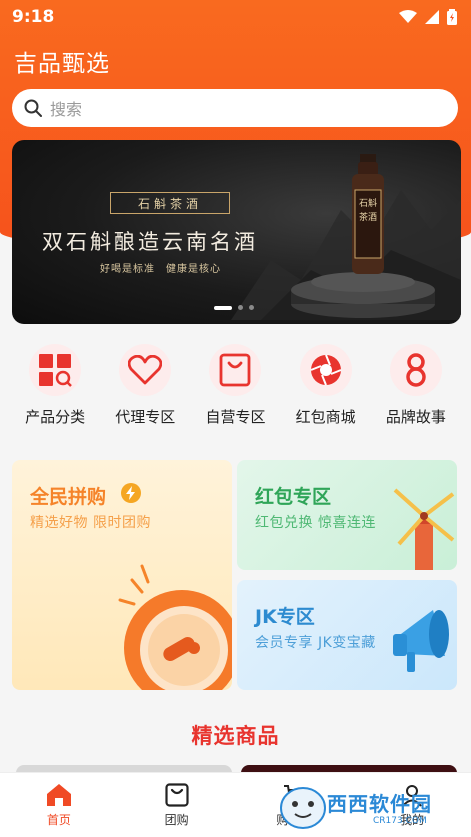  I want to click on battery-icon, so click(452, 17).